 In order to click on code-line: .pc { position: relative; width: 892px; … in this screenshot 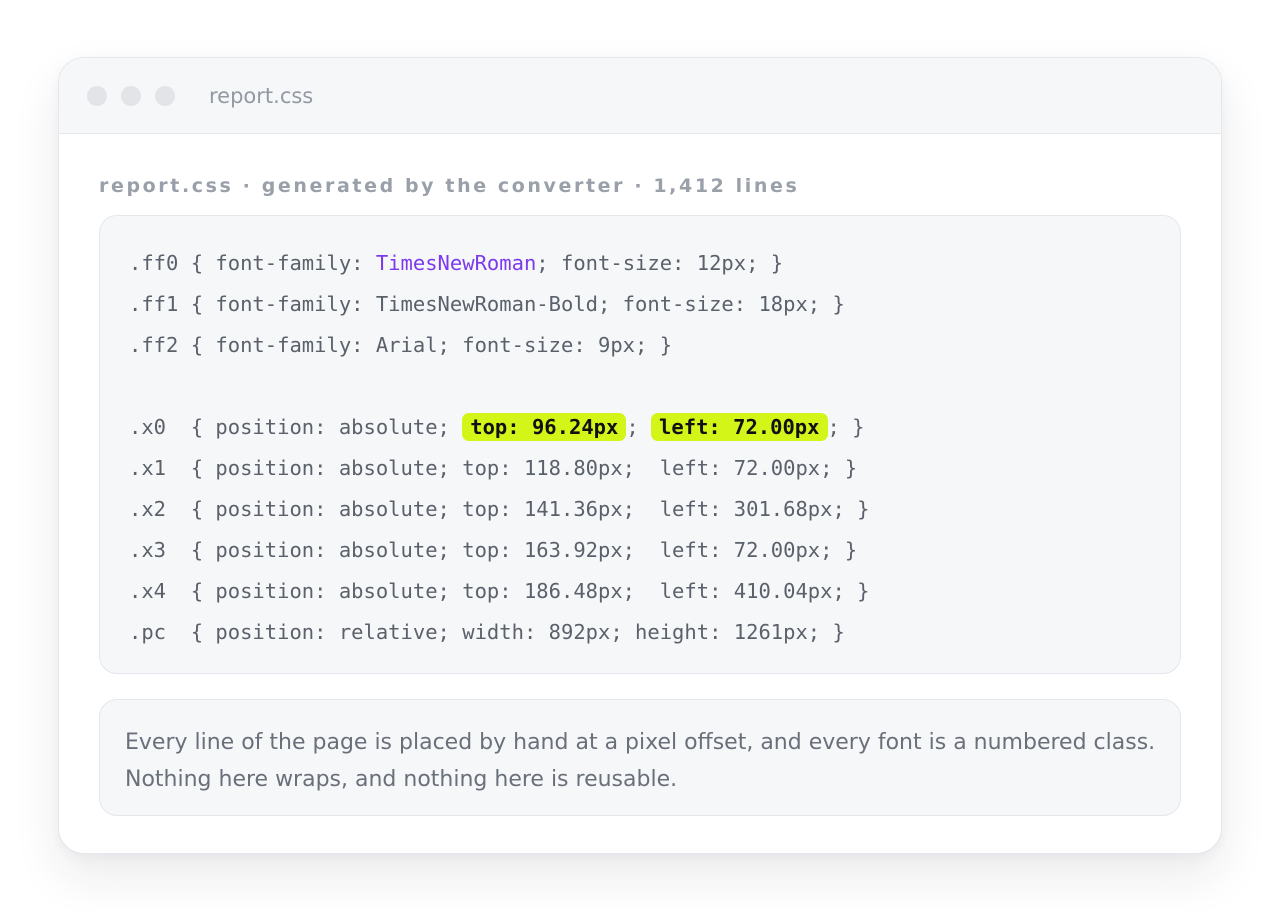, I will do `click(654, 632)`.